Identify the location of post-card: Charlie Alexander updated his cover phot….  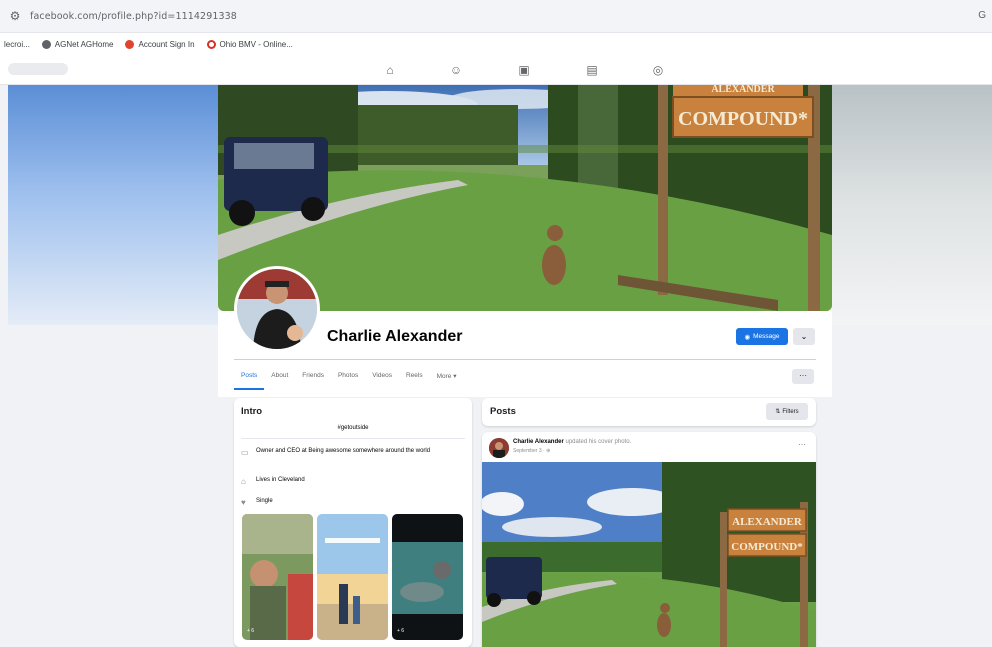
(649, 539).